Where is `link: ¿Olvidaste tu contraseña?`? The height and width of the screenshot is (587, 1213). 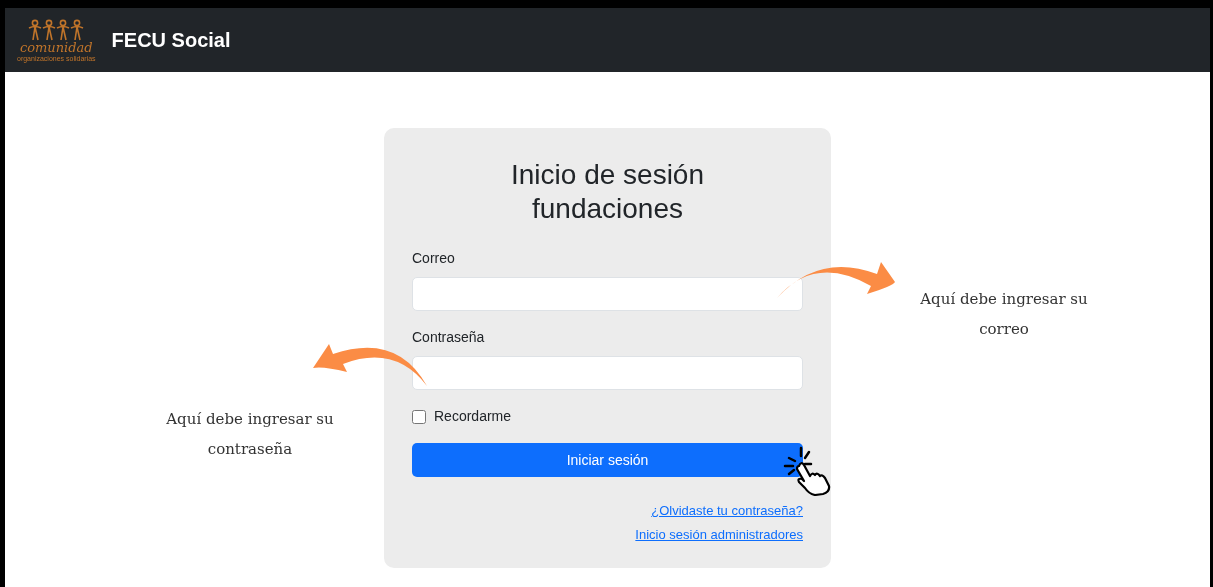 link: ¿Olvidaste tu contraseña? is located at coordinates (727, 511).